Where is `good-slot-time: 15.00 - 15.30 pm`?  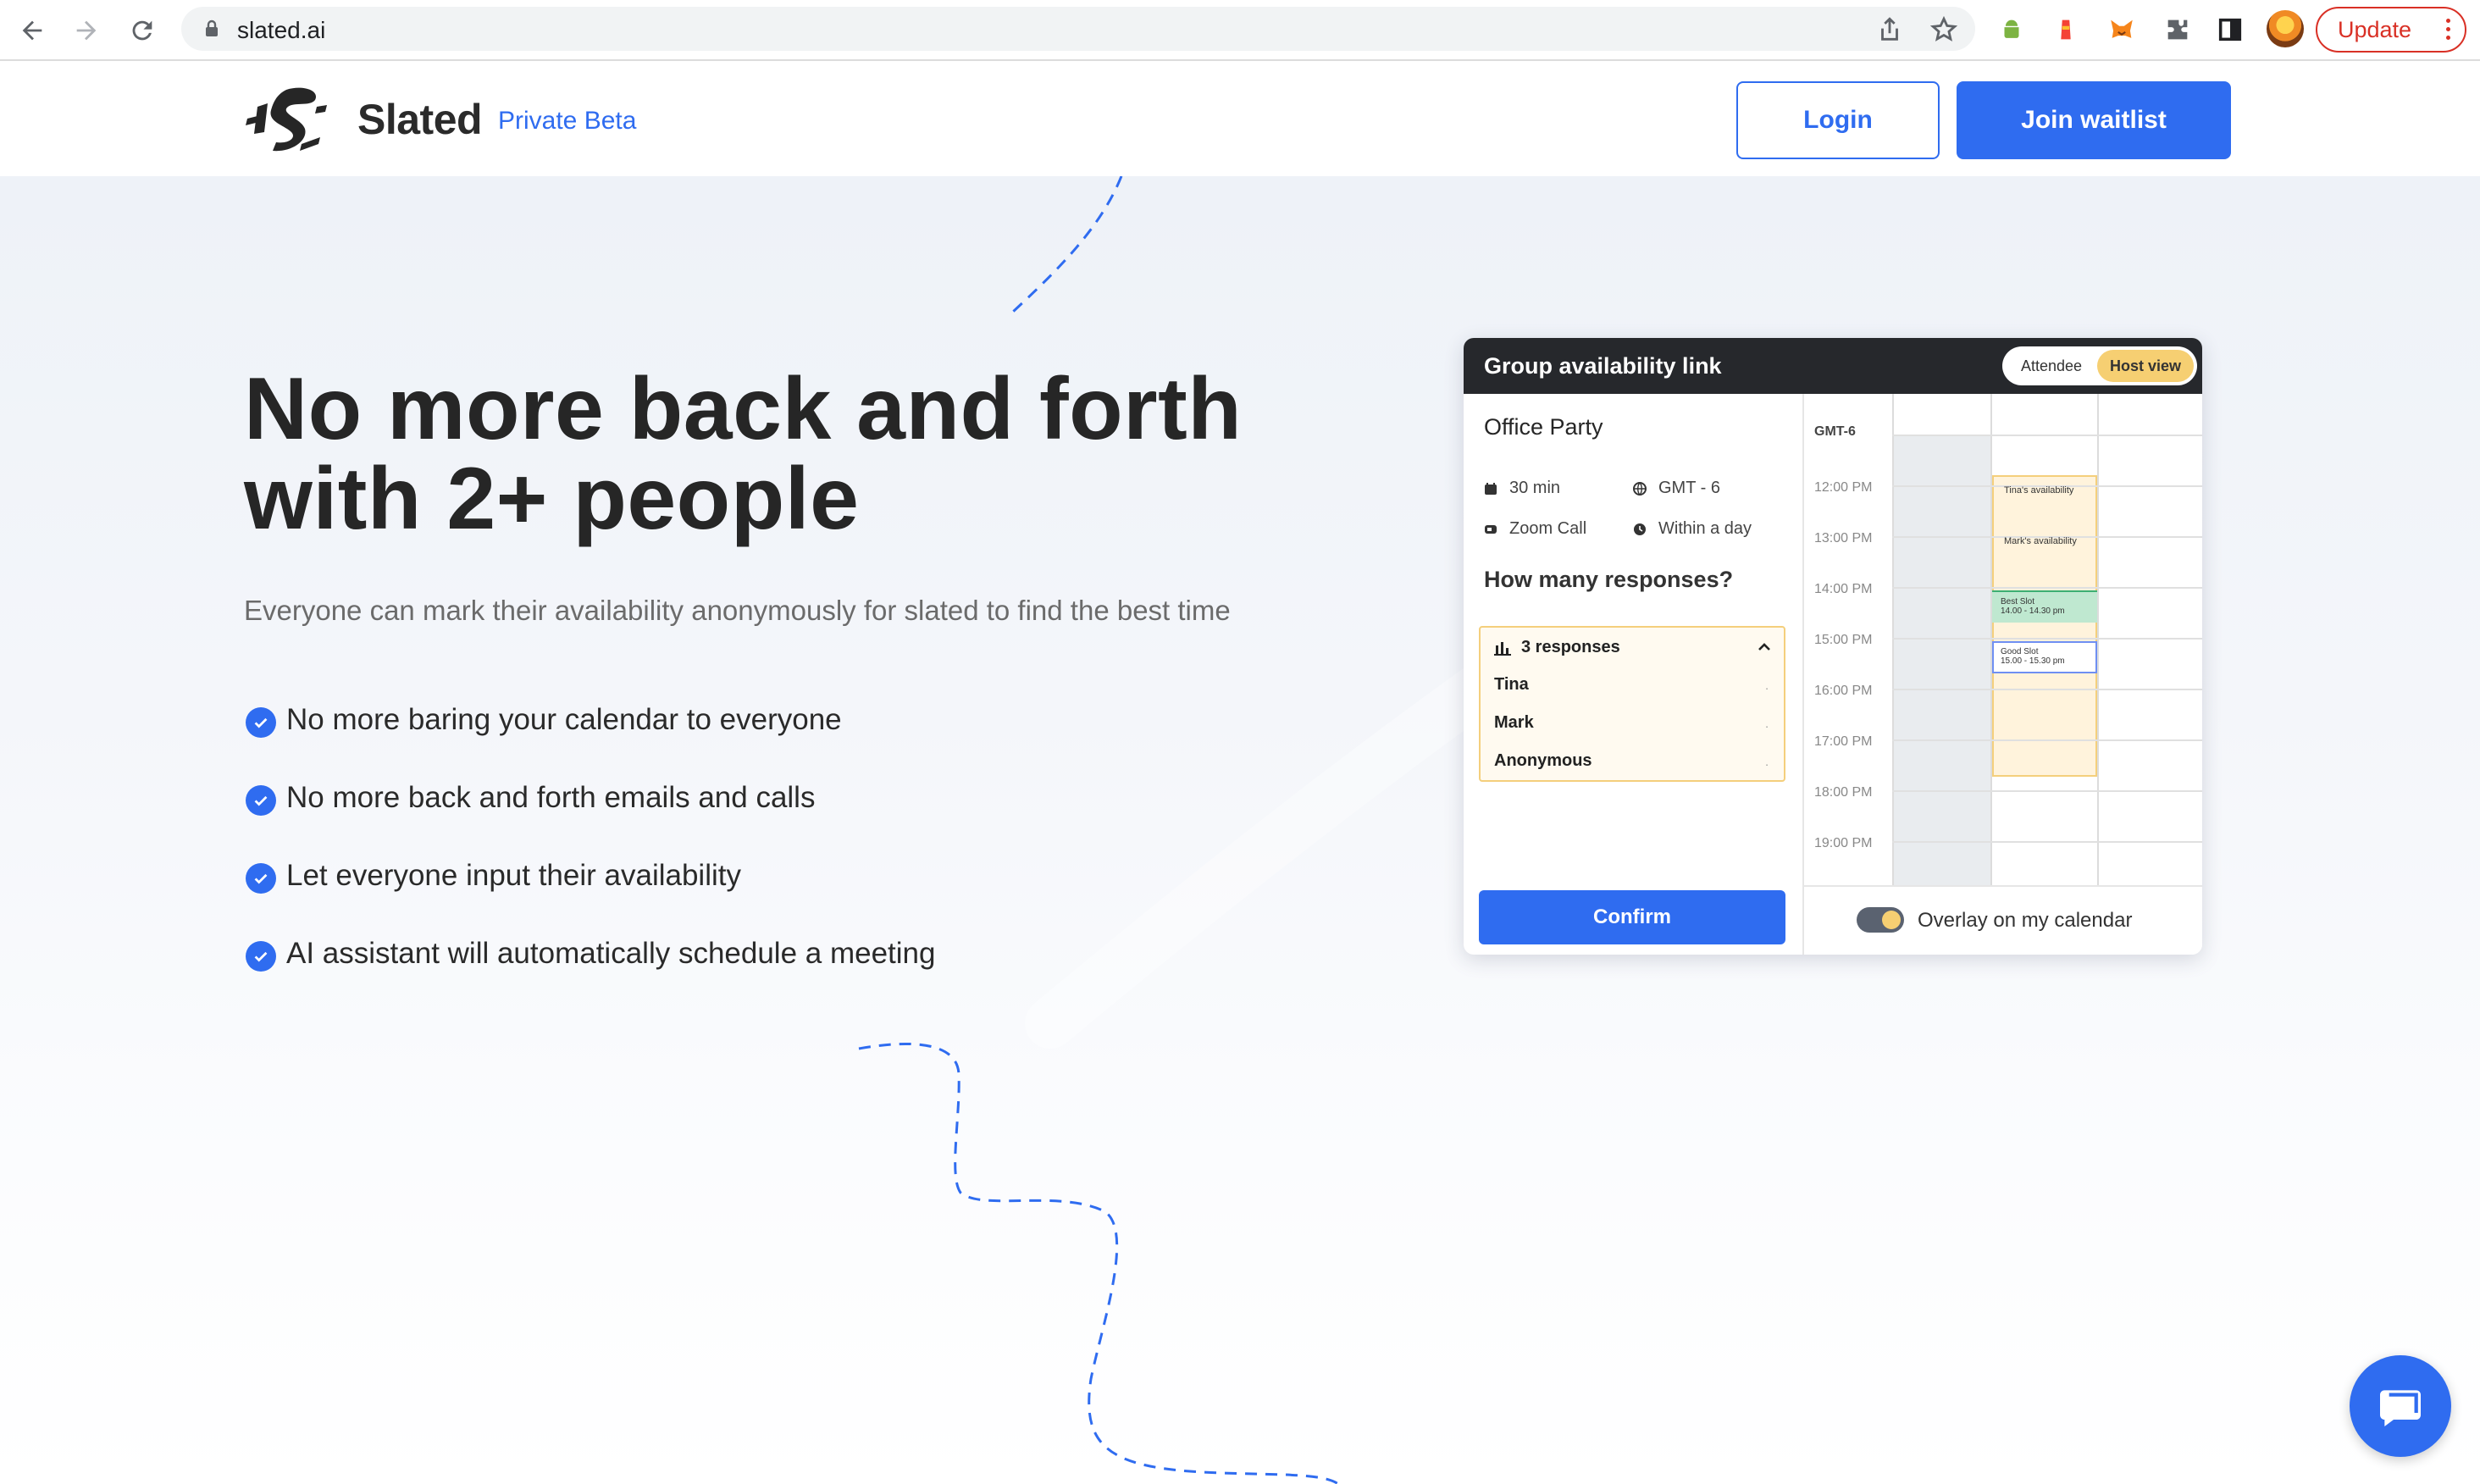
good-slot-time: 15.00 - 15.30 pm is located at coordinates (2033, 661).